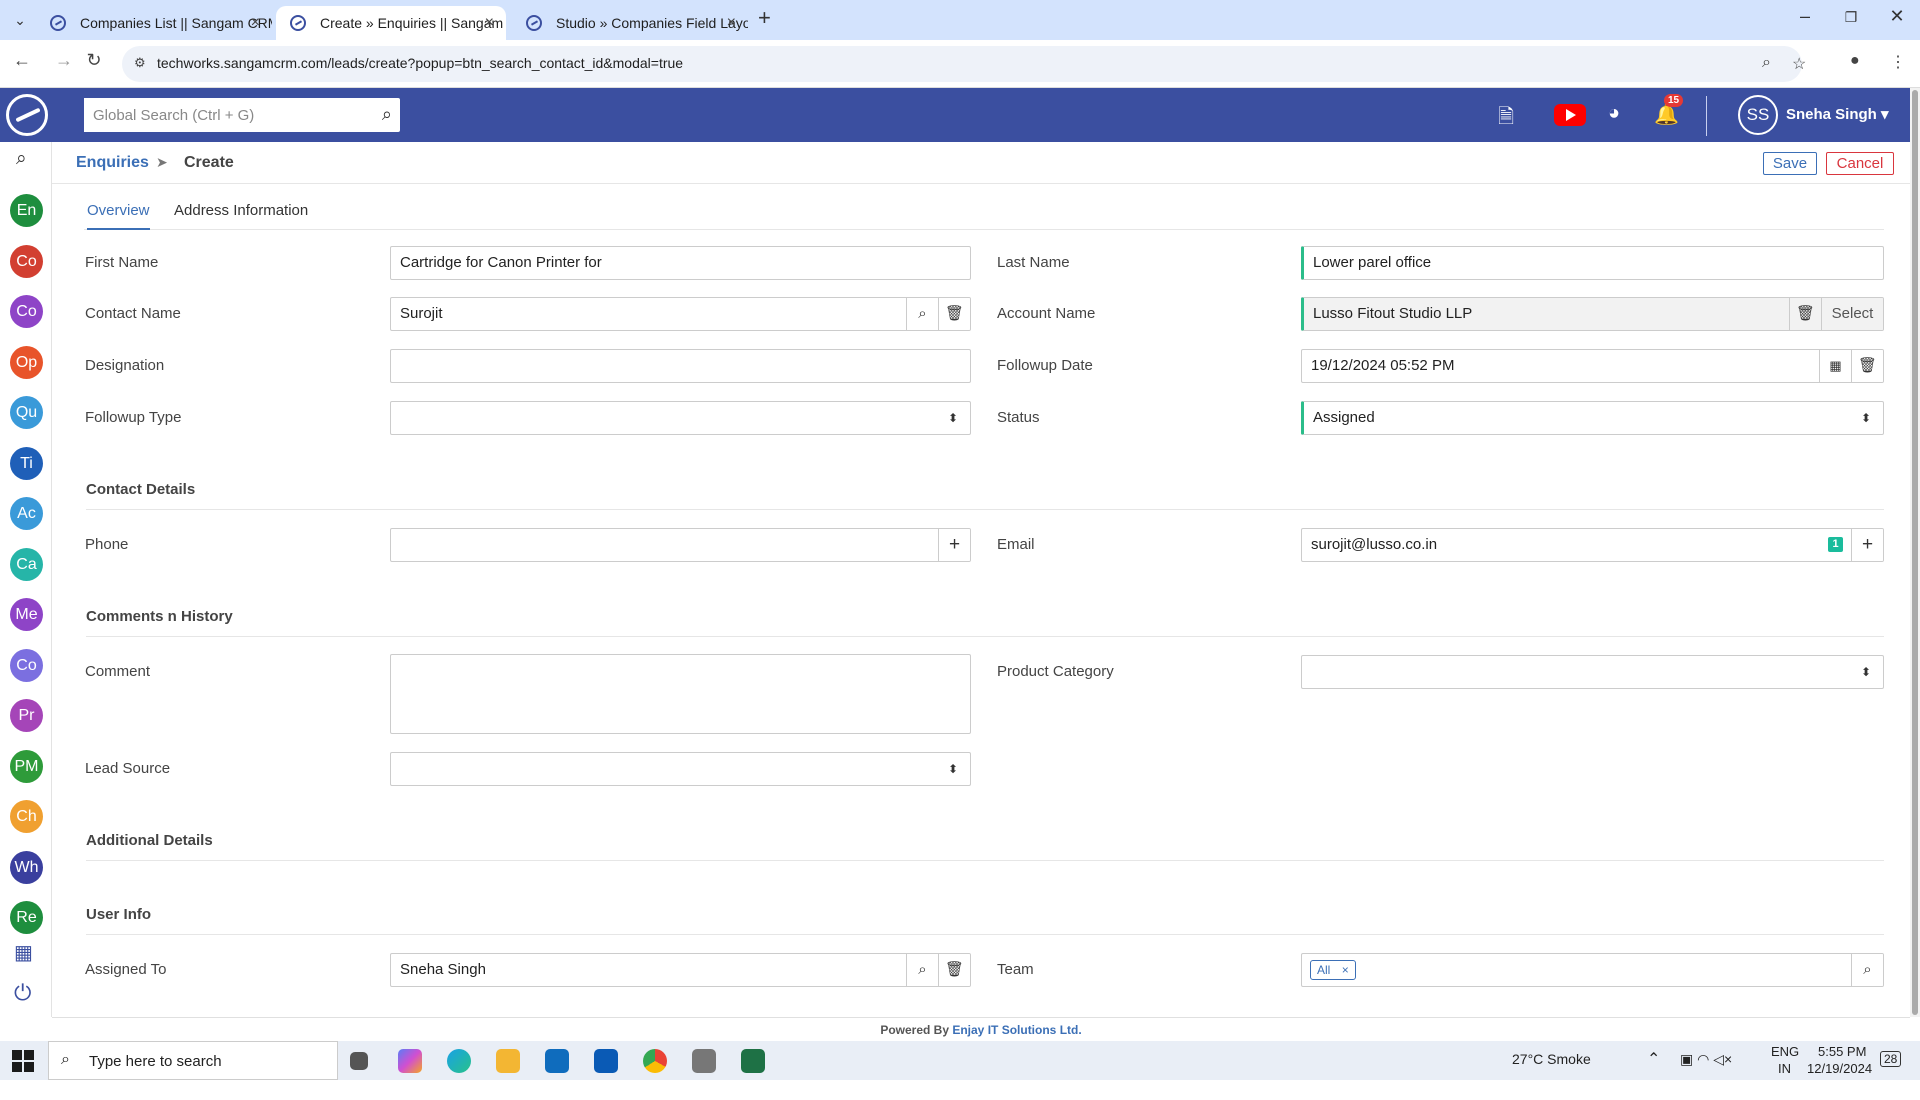 This screenshot has height=1100, width=1920. What do you see at coordinates (1506, 119) in the screenshot?
I see `document-search-icon: 🗎` at bounding box center [1506, 119].